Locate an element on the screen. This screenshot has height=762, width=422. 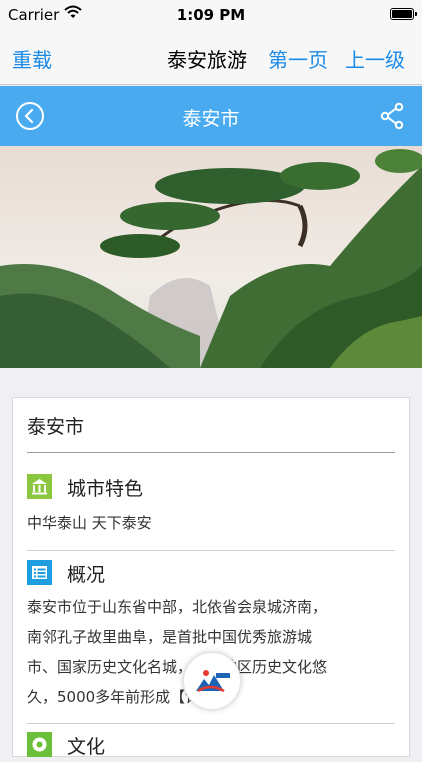
status-bar: Carrier 1:09 PM is located at coordinates (211, 15).